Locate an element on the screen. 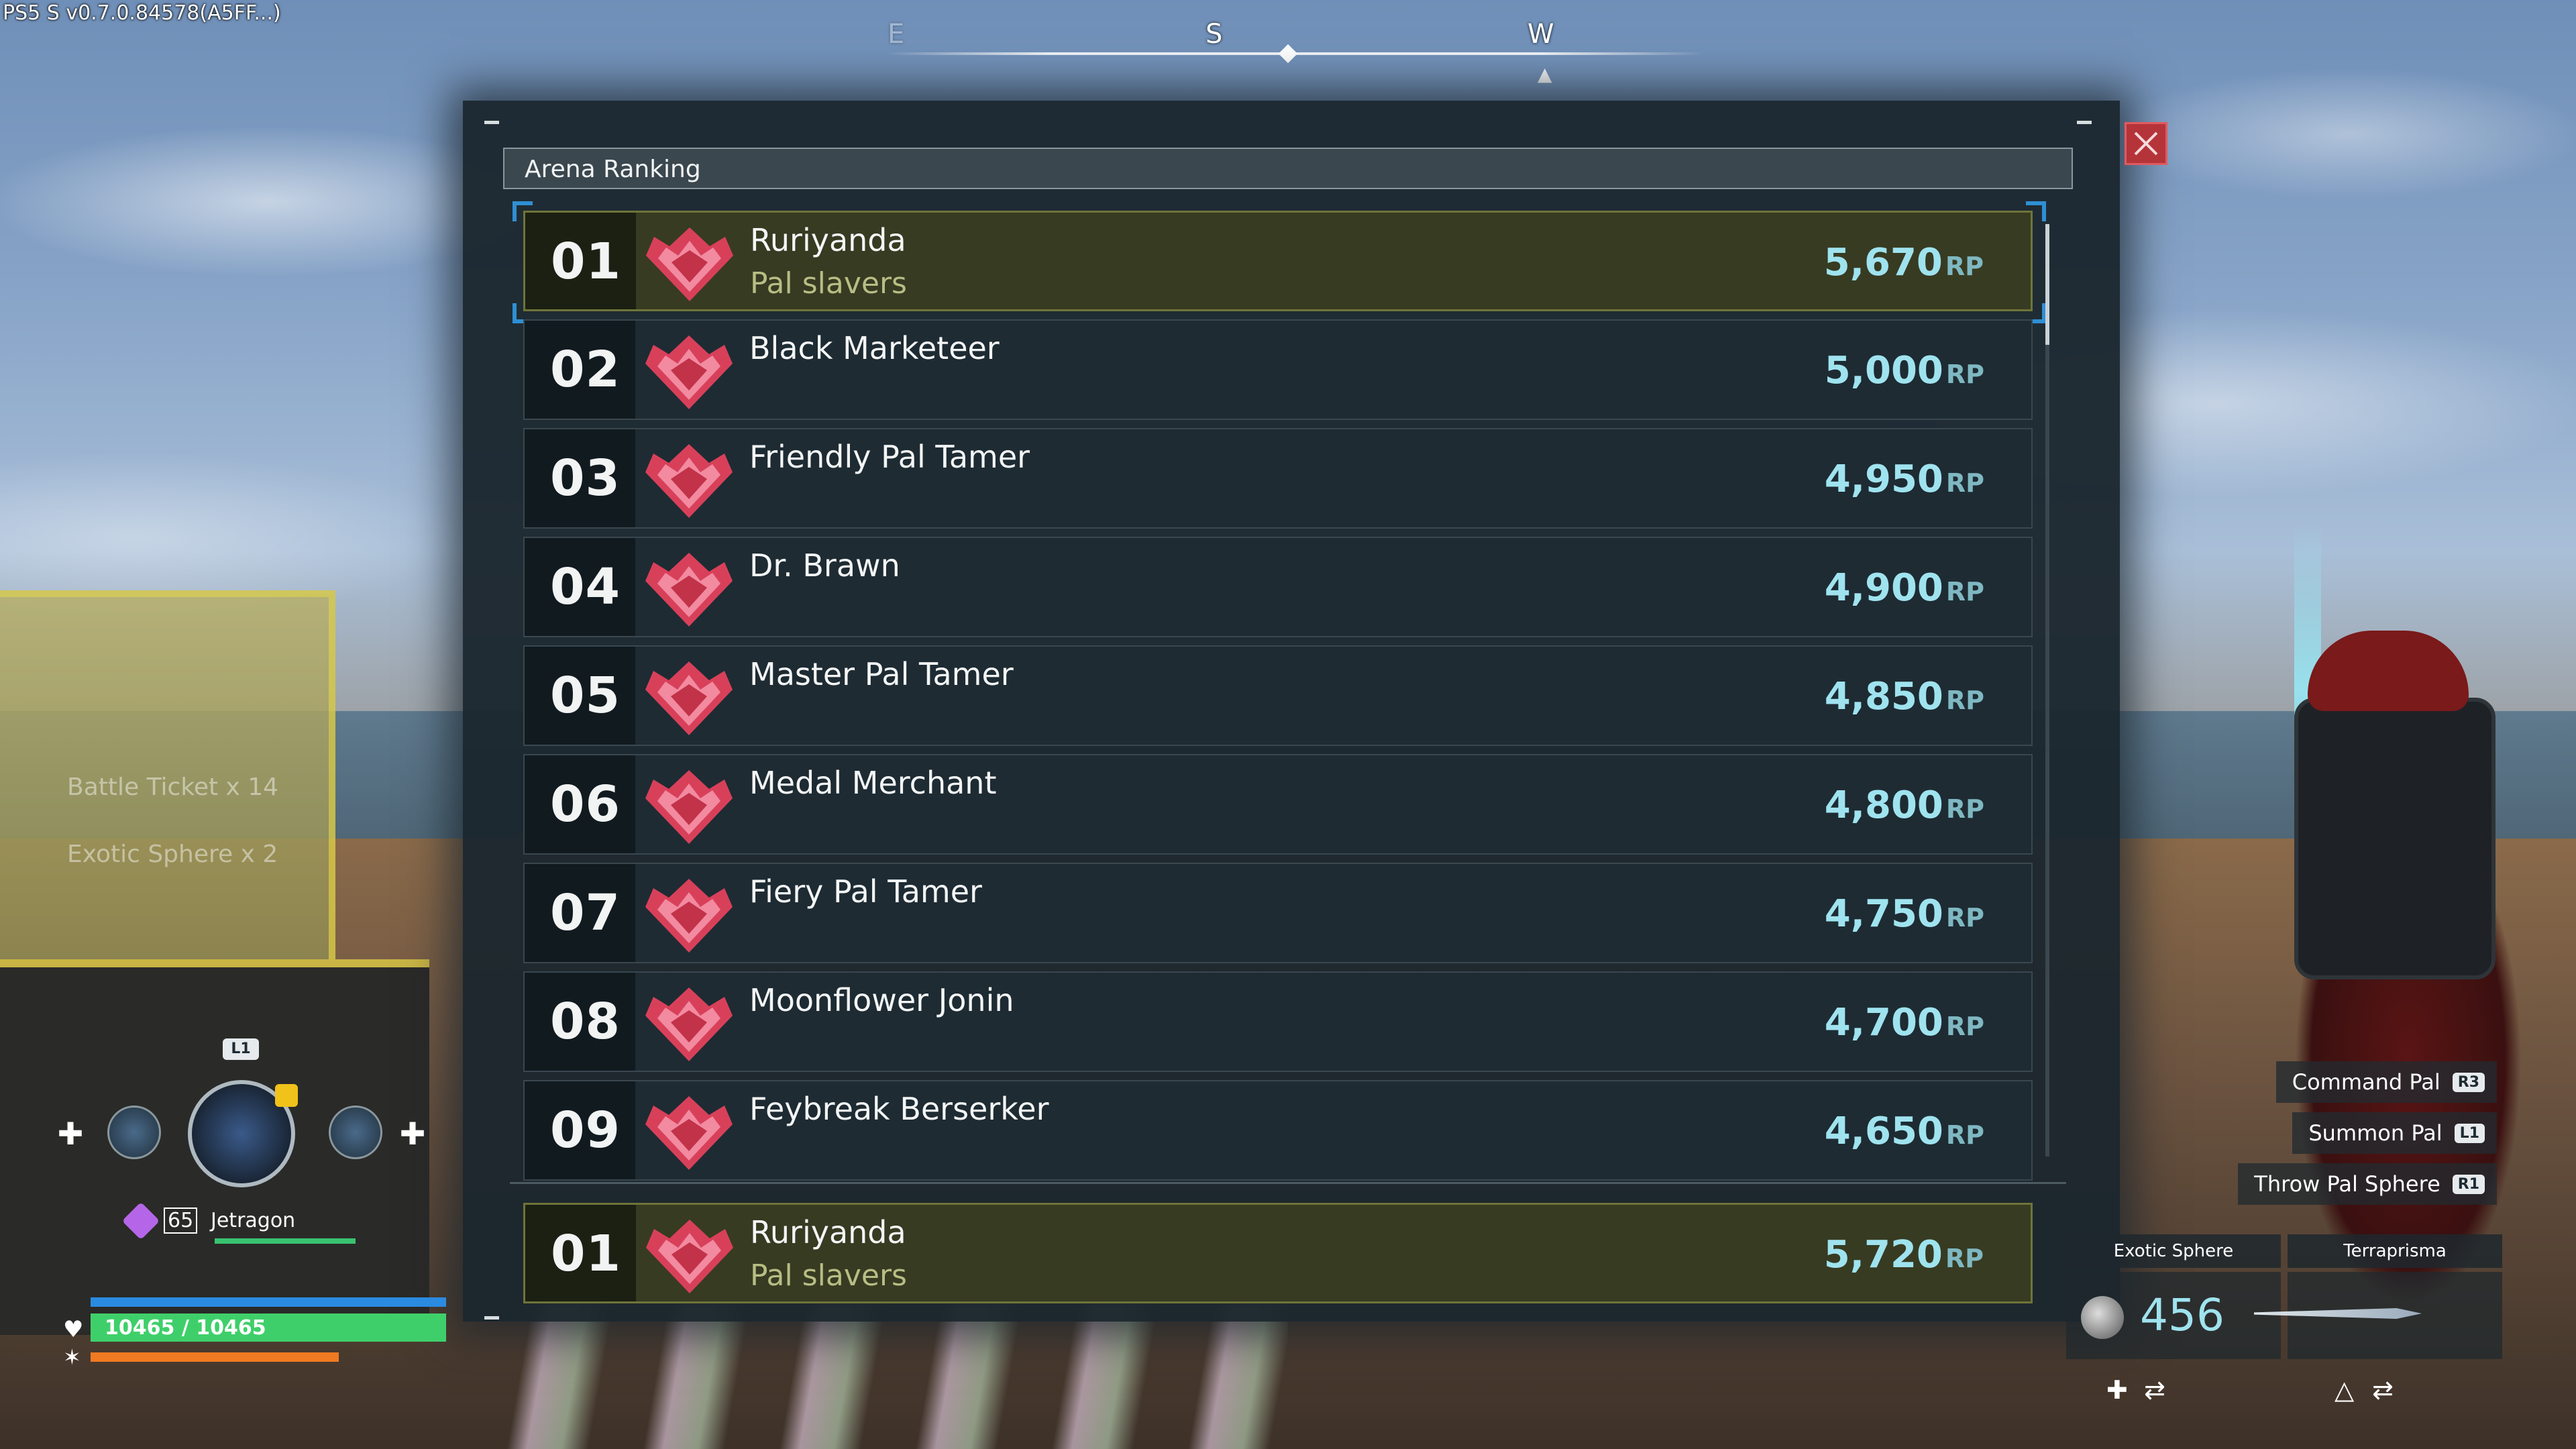 This screenshot has width=2576, height=1449. pal-name: Jetragon is located at coordinates (253, 1220).